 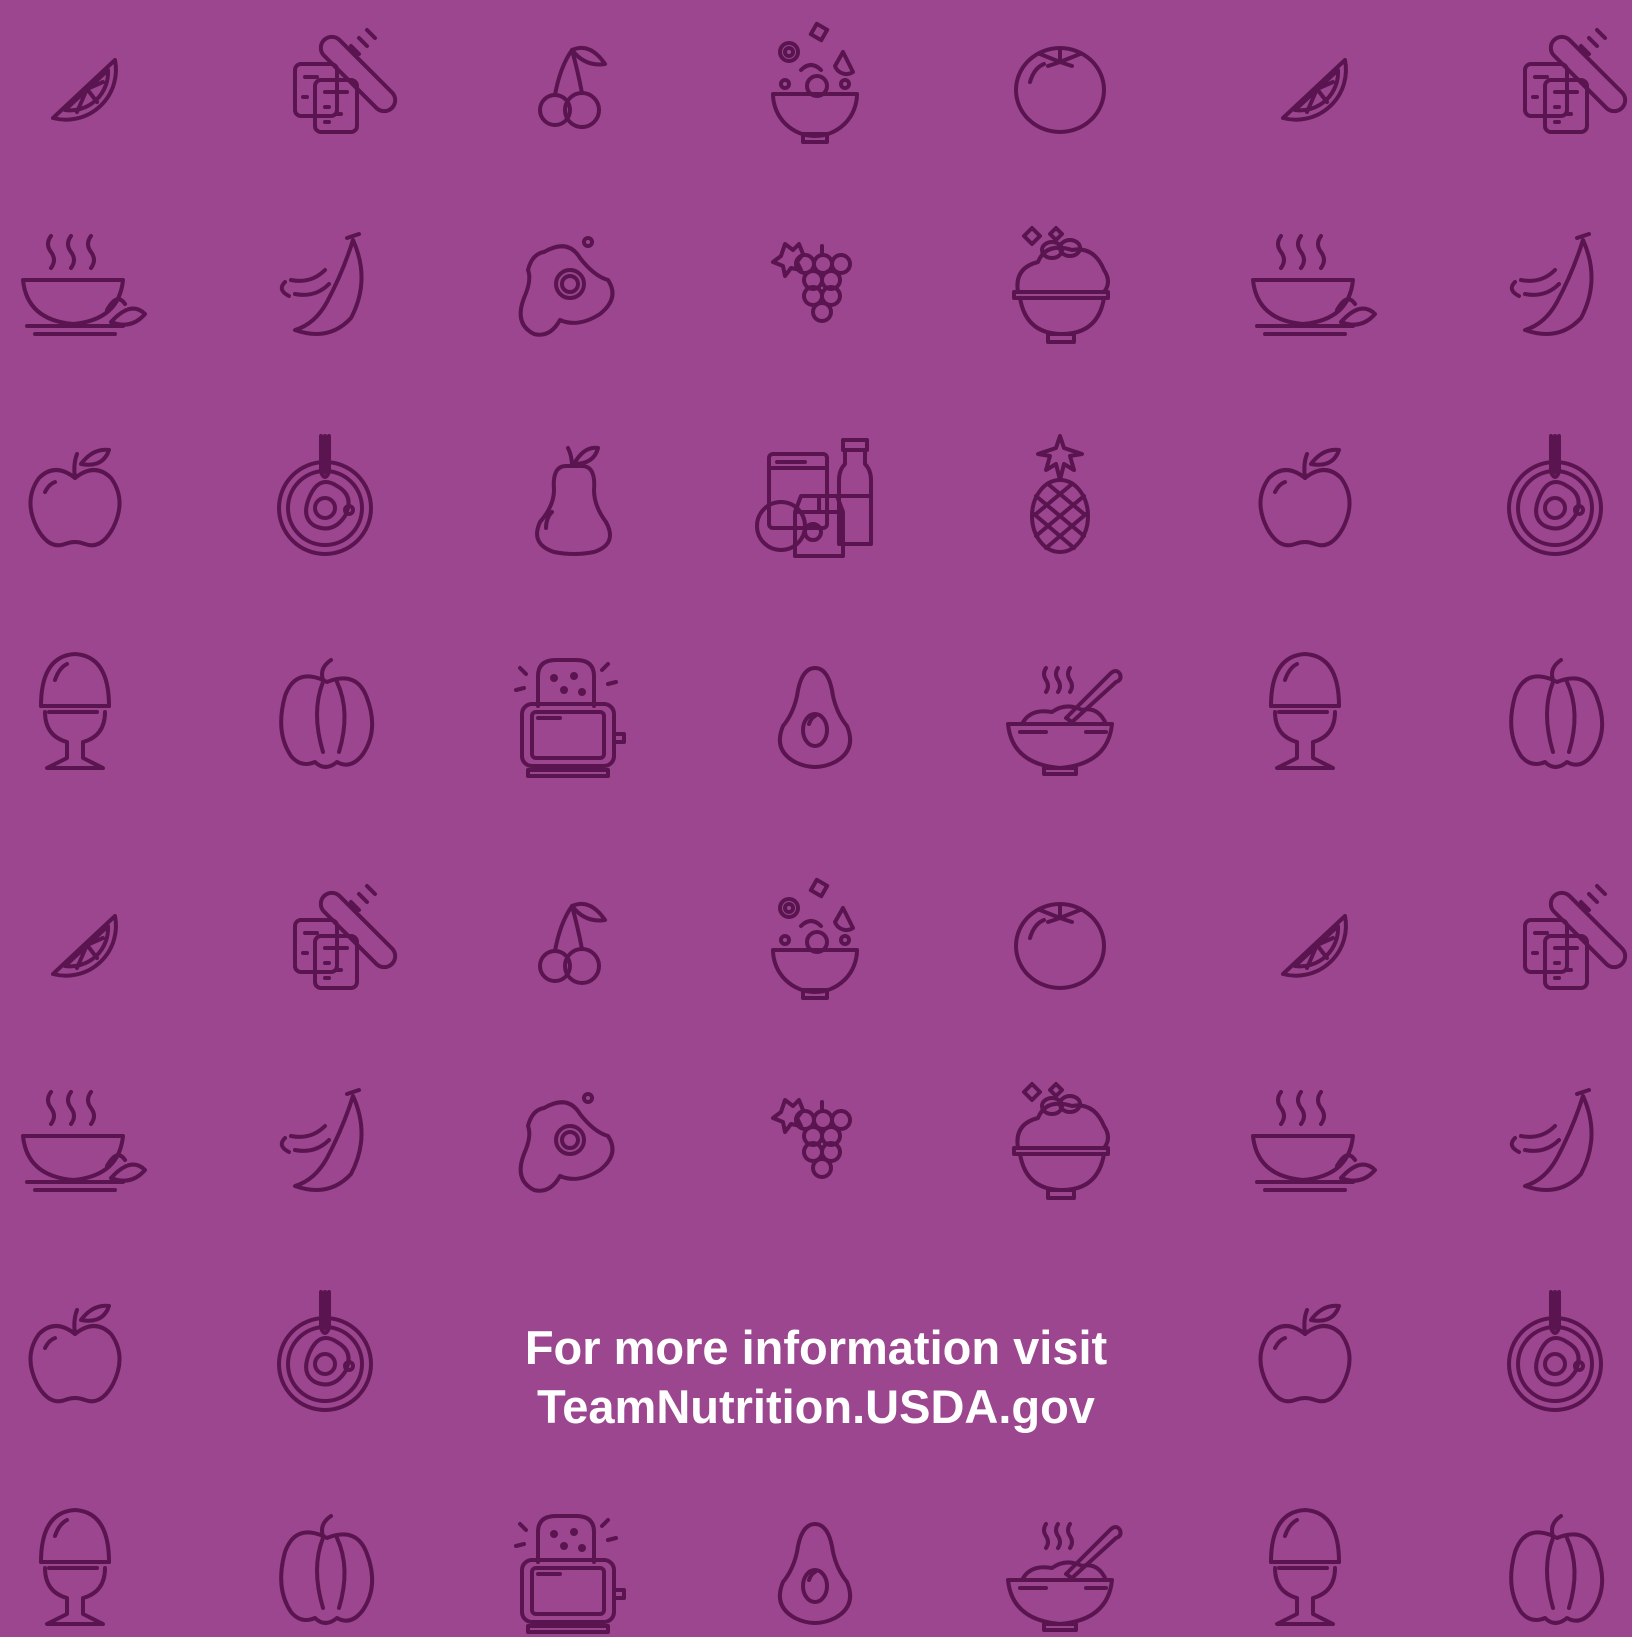 What do you see at coordinates (816, 1347) in the screenshot?
I see `footer-line-1: For more information visit` at bounding box center [816, 1347].